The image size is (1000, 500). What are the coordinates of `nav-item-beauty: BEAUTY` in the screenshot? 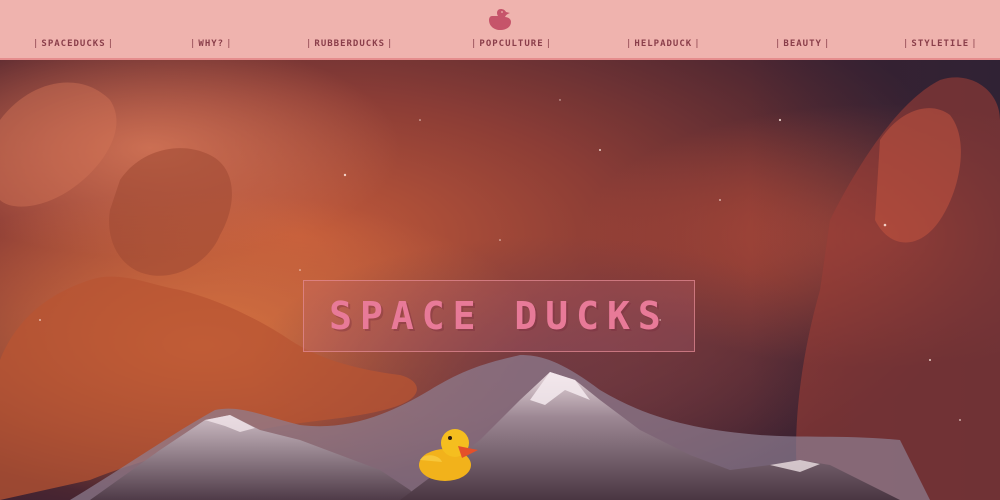 It's located at (802, 44).